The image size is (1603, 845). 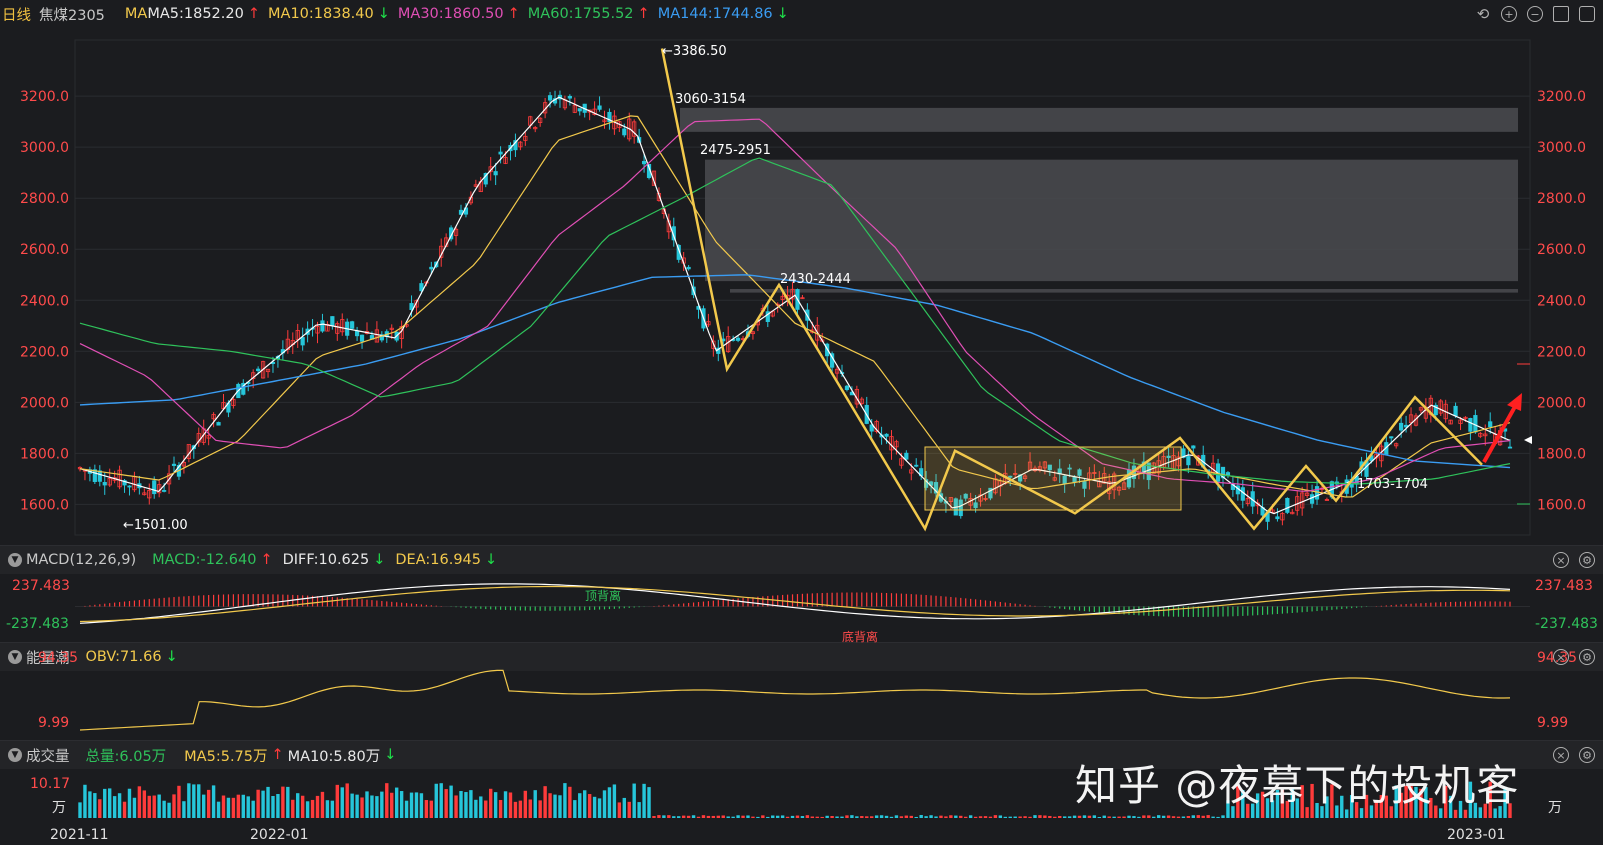 I want to click on price-cursor, so click(x=1528, y=440).